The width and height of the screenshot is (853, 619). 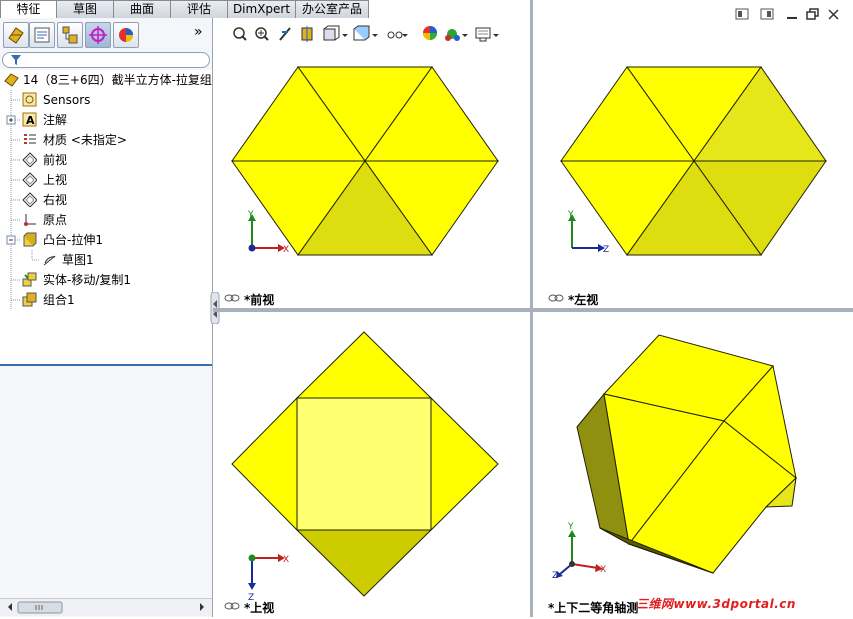 What do you see at coordinates (812, 14) in the screenshot?
I see `restore-icon` at bounding box center [812, 14].